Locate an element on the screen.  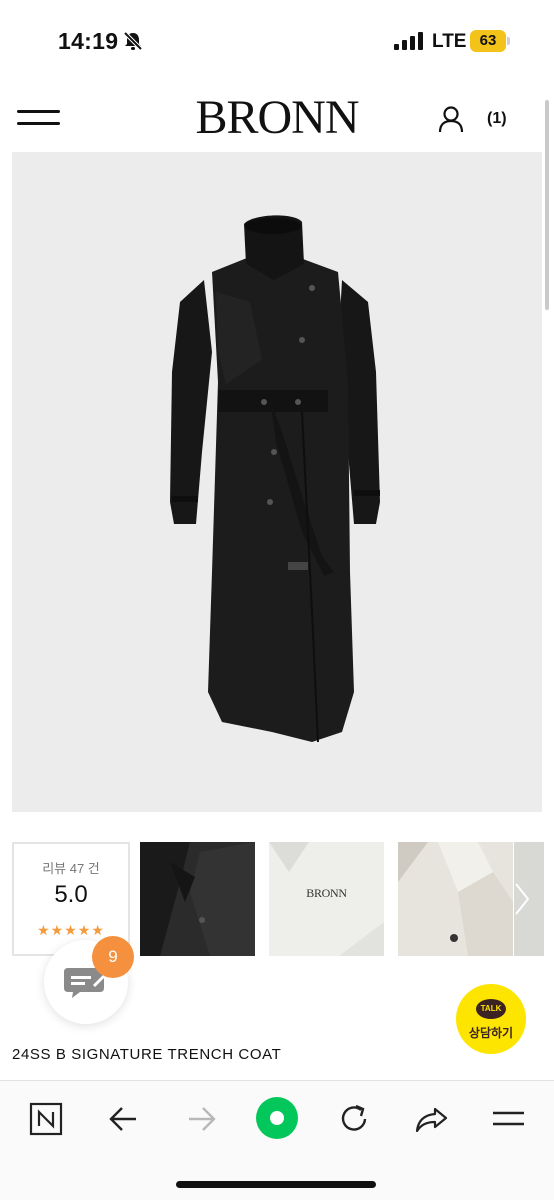
bell-slash-icon is located at coordinates (133, 41).